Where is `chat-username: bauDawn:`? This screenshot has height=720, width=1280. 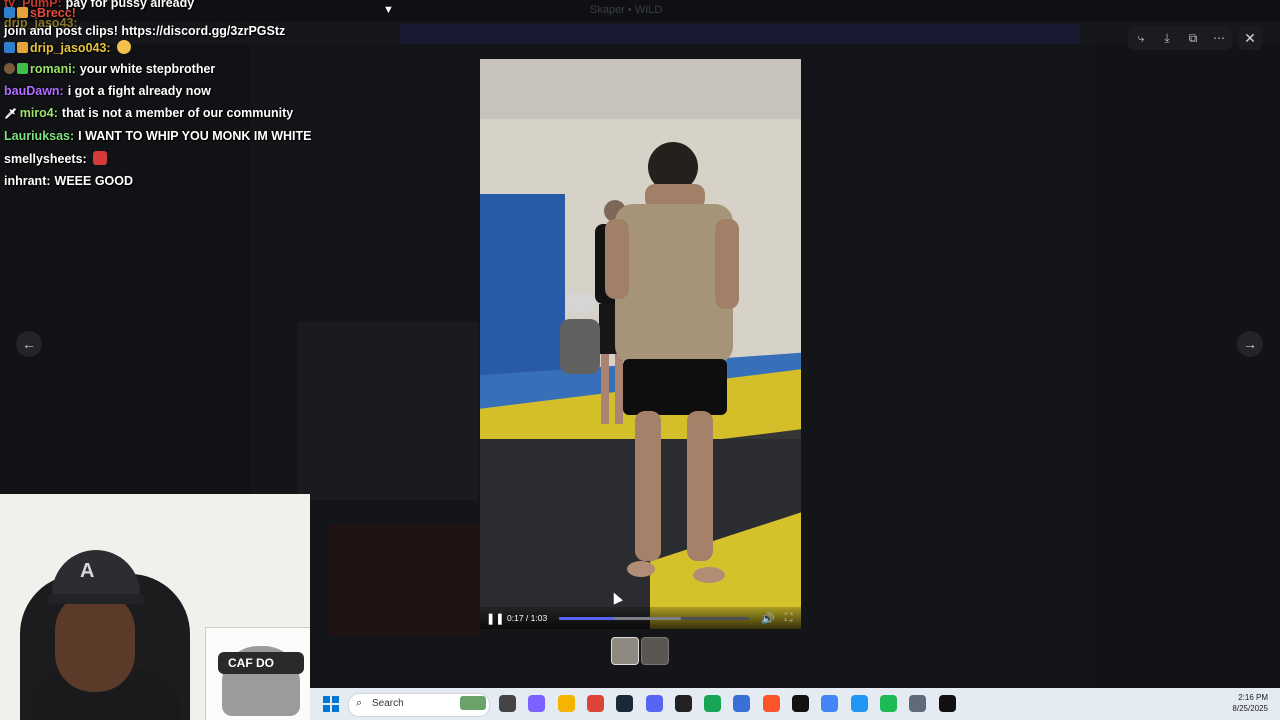 chat-username: bauDawn: is located at coordinates (34, 91).